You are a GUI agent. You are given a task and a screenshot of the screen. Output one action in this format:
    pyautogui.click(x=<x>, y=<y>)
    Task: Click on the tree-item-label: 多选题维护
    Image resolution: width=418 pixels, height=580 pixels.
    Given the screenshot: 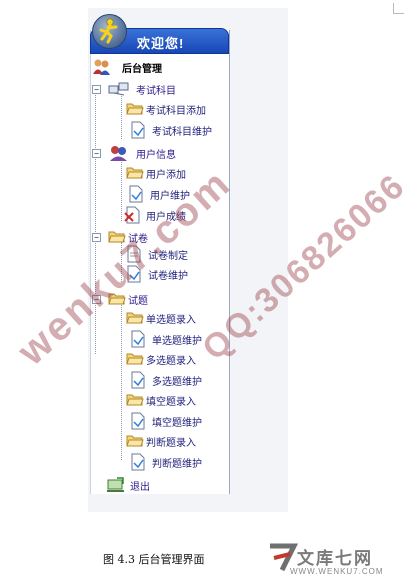 What is the action you would take?
    pyautogui.click(x=177, y=382)
    